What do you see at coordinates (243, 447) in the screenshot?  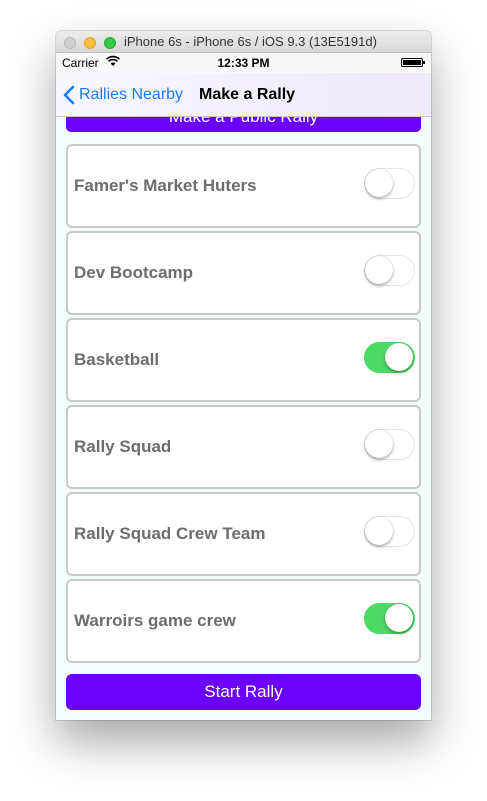 I see `rally-row: Rally Squad` at bounding box center [243, 447].